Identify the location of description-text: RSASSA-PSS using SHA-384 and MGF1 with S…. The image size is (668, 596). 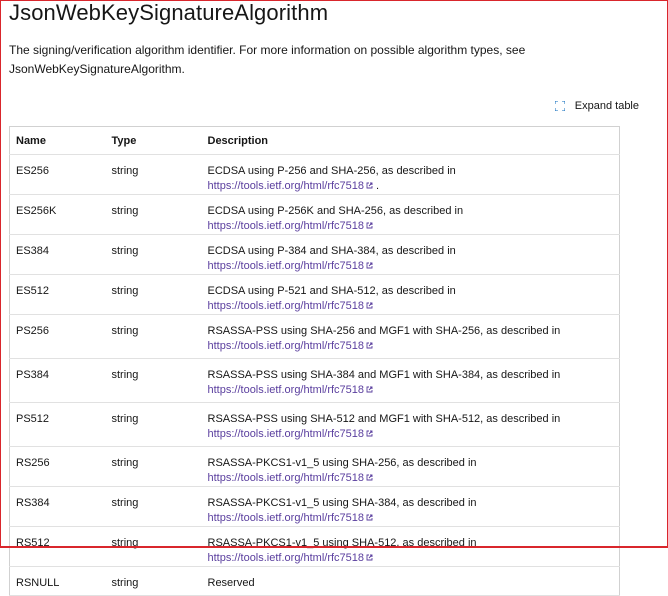
(384, 375).